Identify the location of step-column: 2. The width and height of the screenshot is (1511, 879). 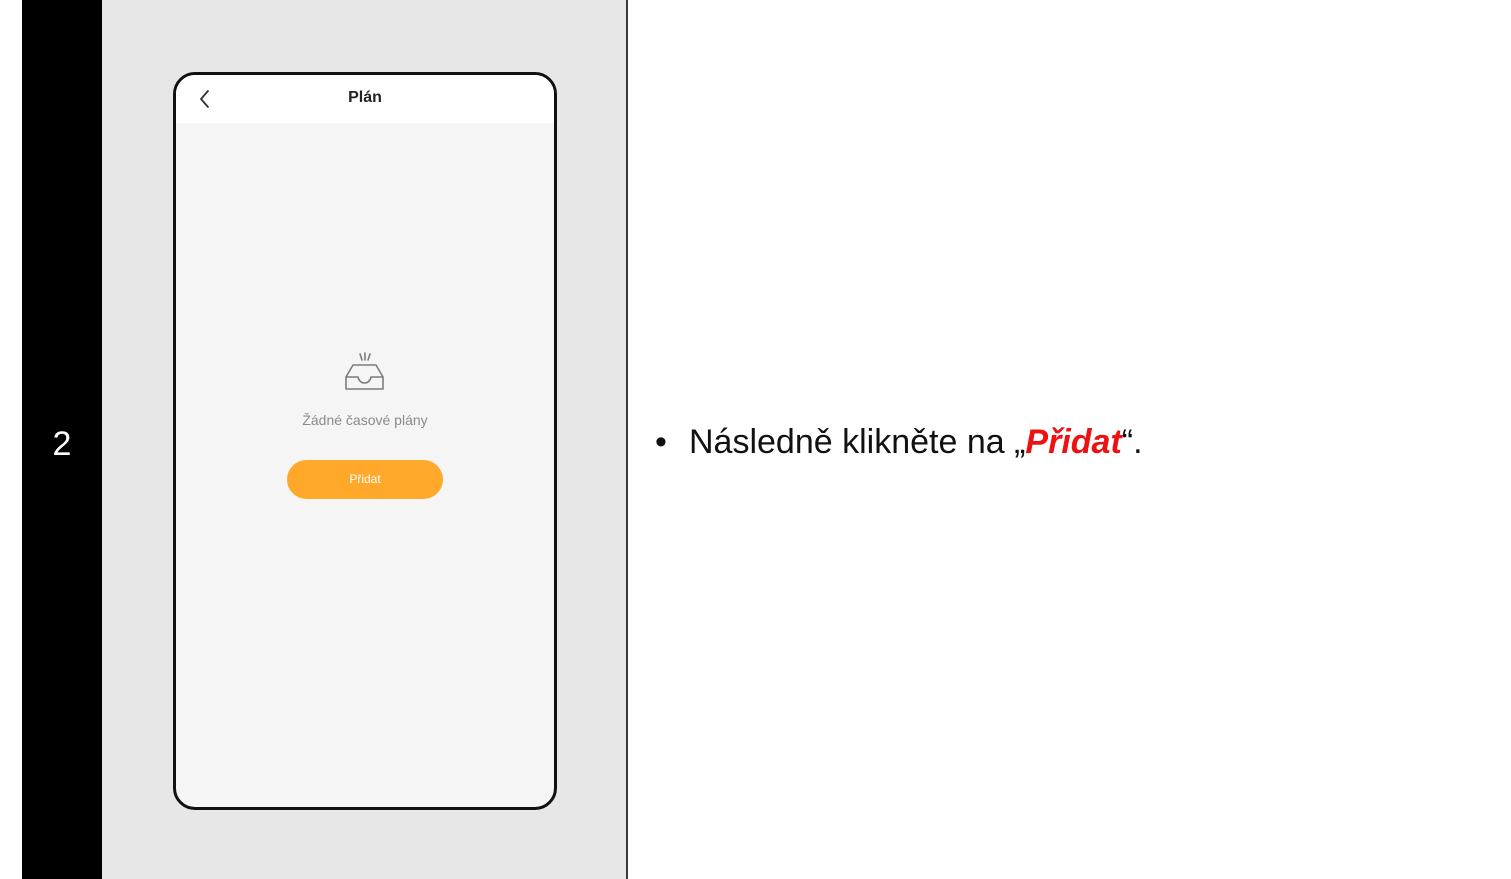
(62, 439).